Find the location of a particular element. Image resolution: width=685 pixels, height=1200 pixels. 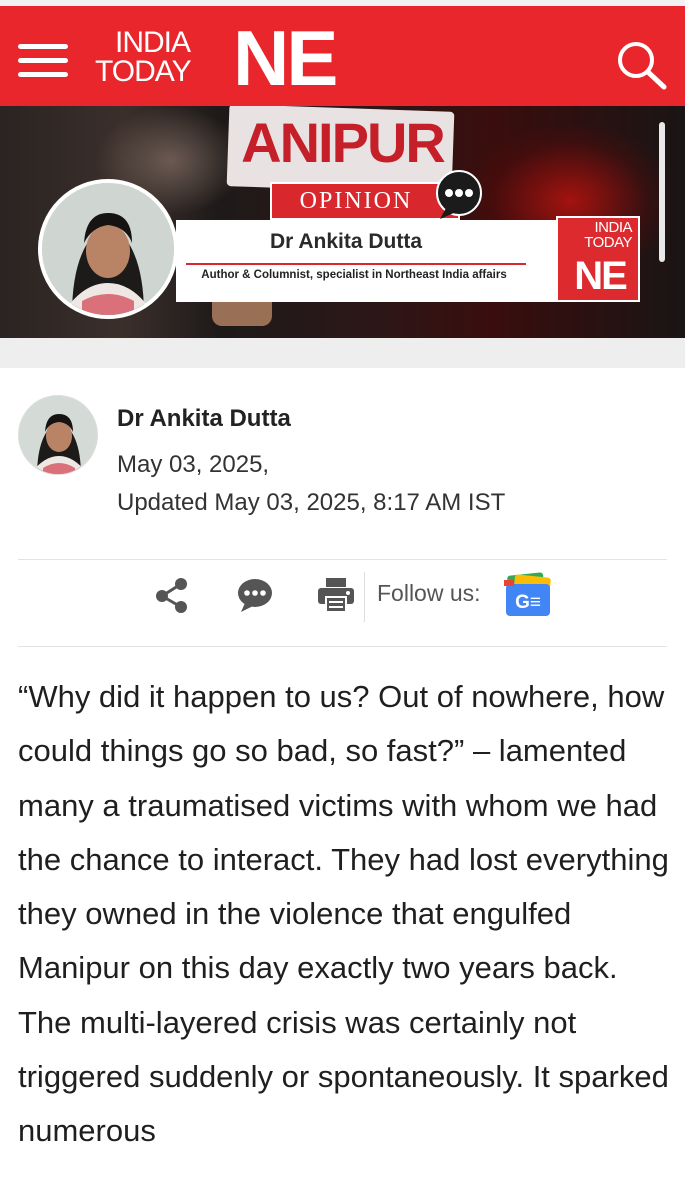

search-button is located at coordinates (642, 64).